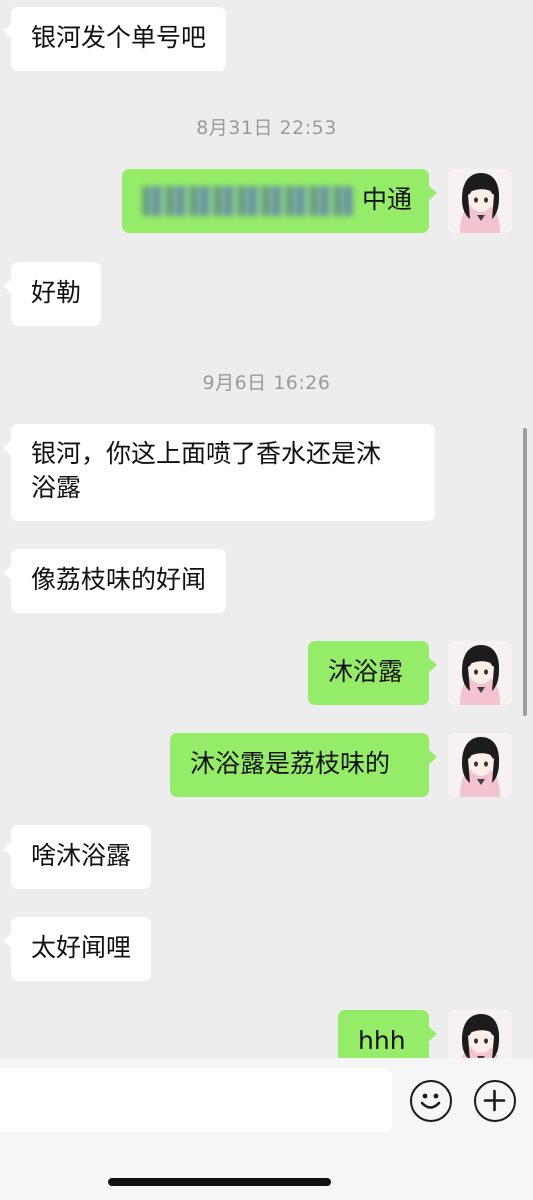 The height and width of the screenshot is (1200, 533). What do you see at coordinates (119, 579) in the screenshot?
I see `message-text: 像荔枝味的好闻` at bounding box center [119, 579].